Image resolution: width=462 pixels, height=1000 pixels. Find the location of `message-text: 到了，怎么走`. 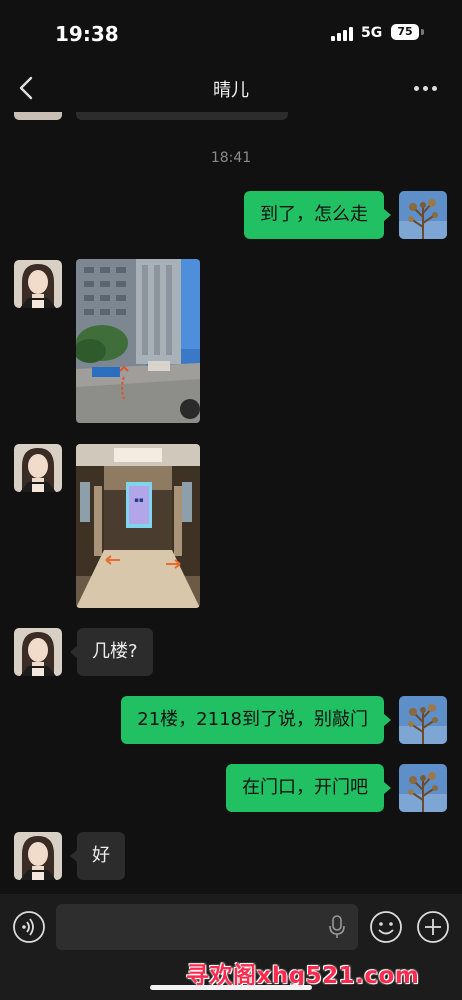

message-text: 到了，怎么走 is located at coordinates (314, 214).